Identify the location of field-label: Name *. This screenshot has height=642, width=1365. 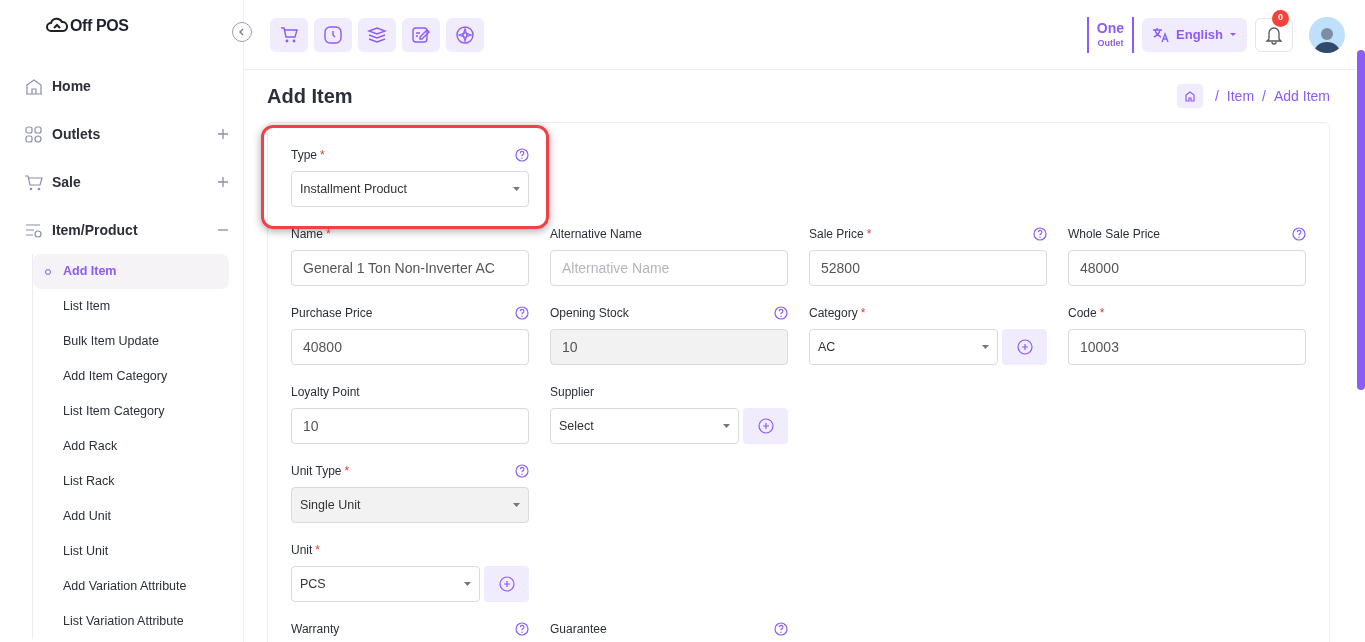
(311, 234).